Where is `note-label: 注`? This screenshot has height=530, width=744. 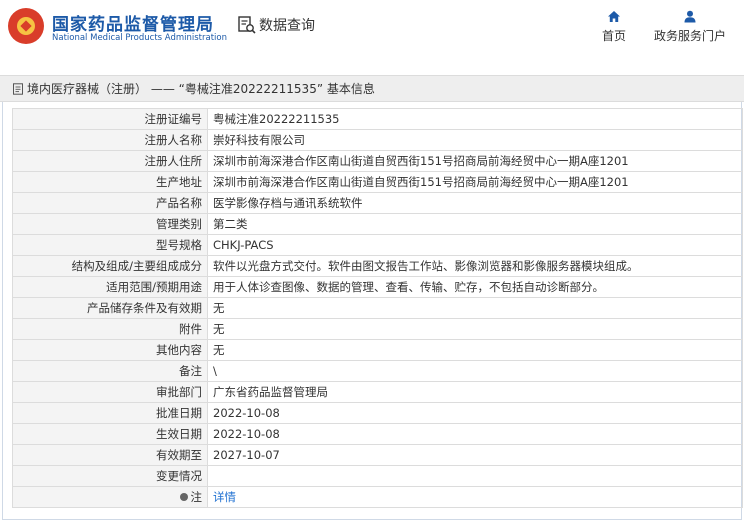
note-label: 注 is located at coordinates (196, 496).